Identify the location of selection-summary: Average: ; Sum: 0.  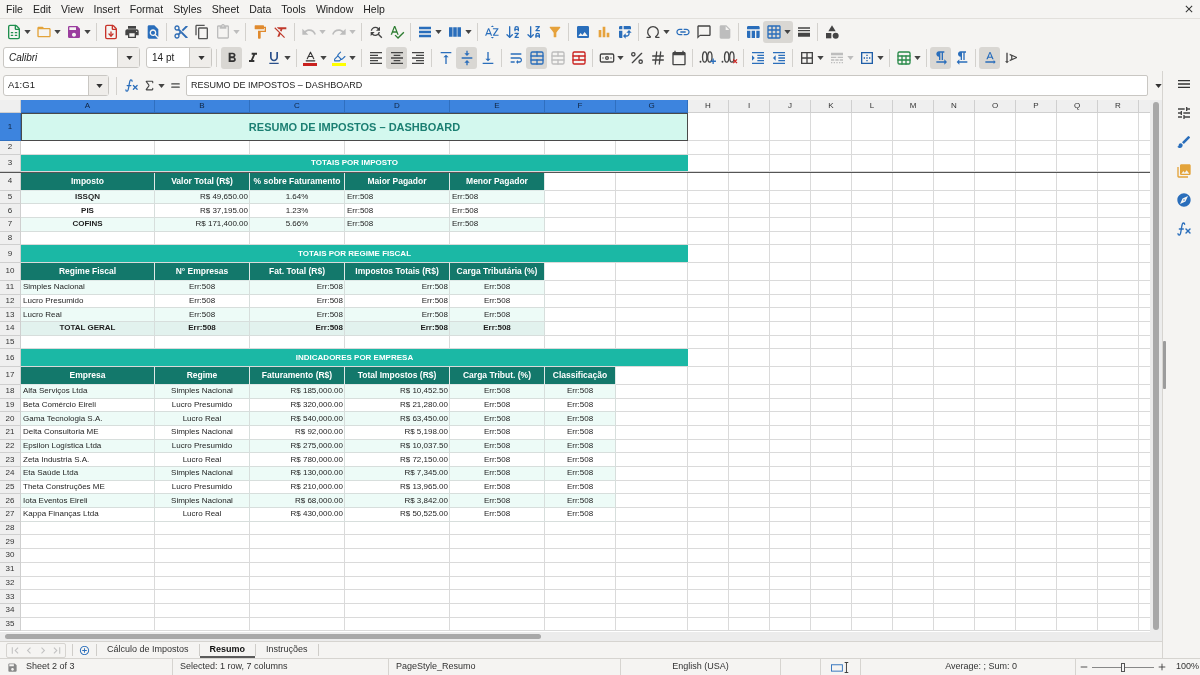
(981, 667).